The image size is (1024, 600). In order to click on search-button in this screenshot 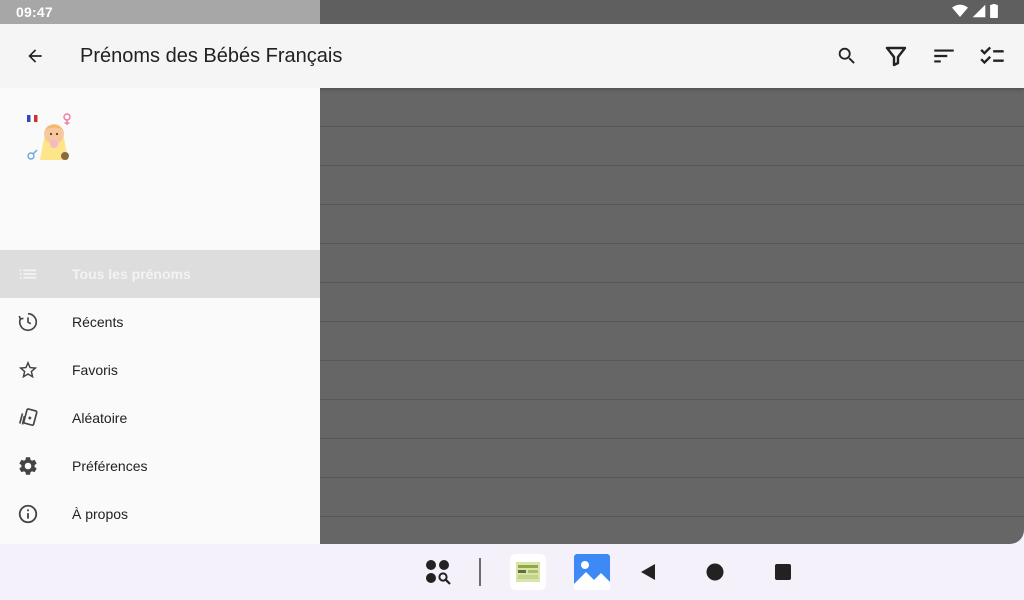, I will do `click(847, 56)`.